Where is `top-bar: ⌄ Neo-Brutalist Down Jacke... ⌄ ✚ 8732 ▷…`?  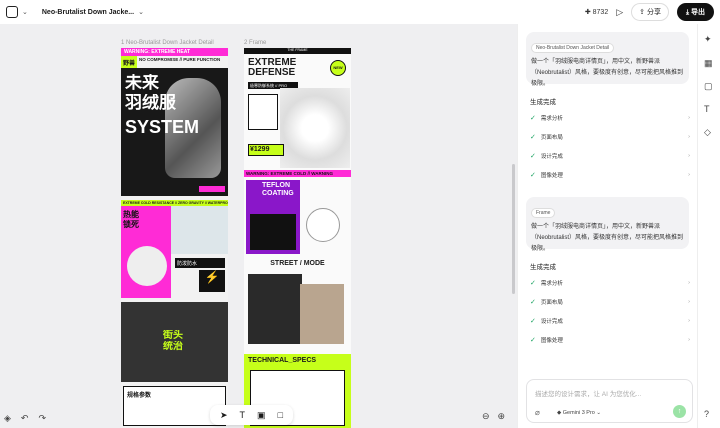
top-bar: ⌄ Neo-Brutalist Down Jacke... ⌄ ✚ 8732 ▷… is located at coordinates (360, 12).